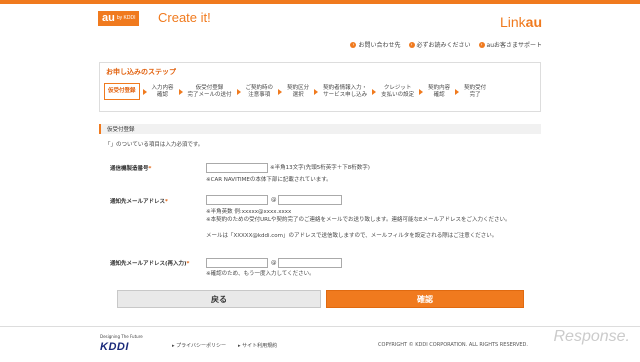 Image resolution: width=640 pixels, height=362 pixels. I want to click on link-au-logo: Linkau, so click(521, 22).